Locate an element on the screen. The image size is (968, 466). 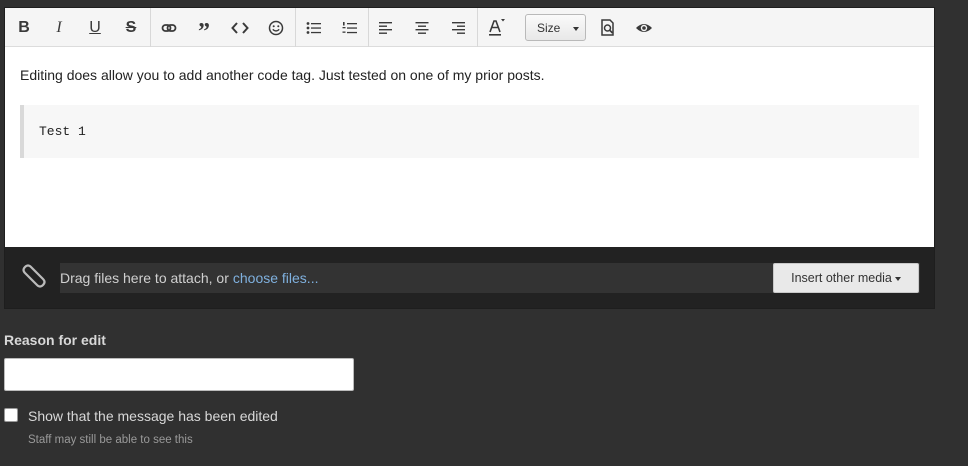
link-button is located at coordinates (169, 27).